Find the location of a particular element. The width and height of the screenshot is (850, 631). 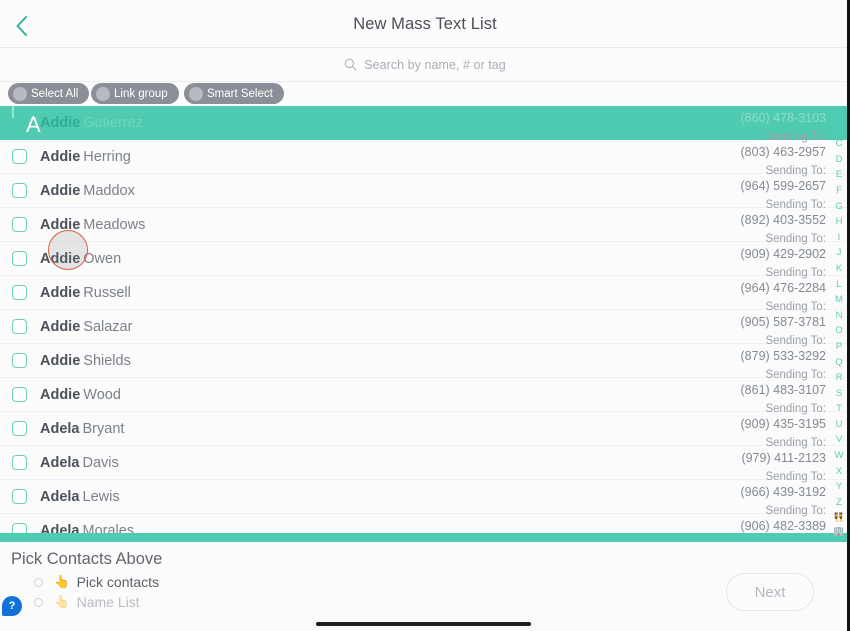

contact-name: Adela Davis is located at coordinates (79, 463).